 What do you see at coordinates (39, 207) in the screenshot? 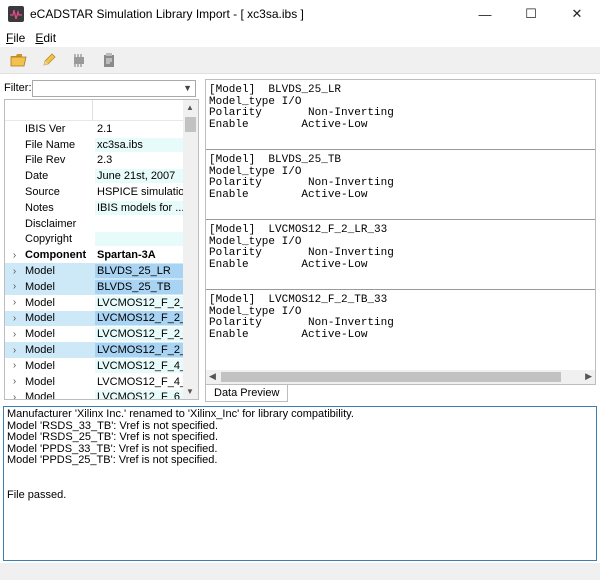
I see `tree-row-key: Notes` at bounding box center [39, 207].